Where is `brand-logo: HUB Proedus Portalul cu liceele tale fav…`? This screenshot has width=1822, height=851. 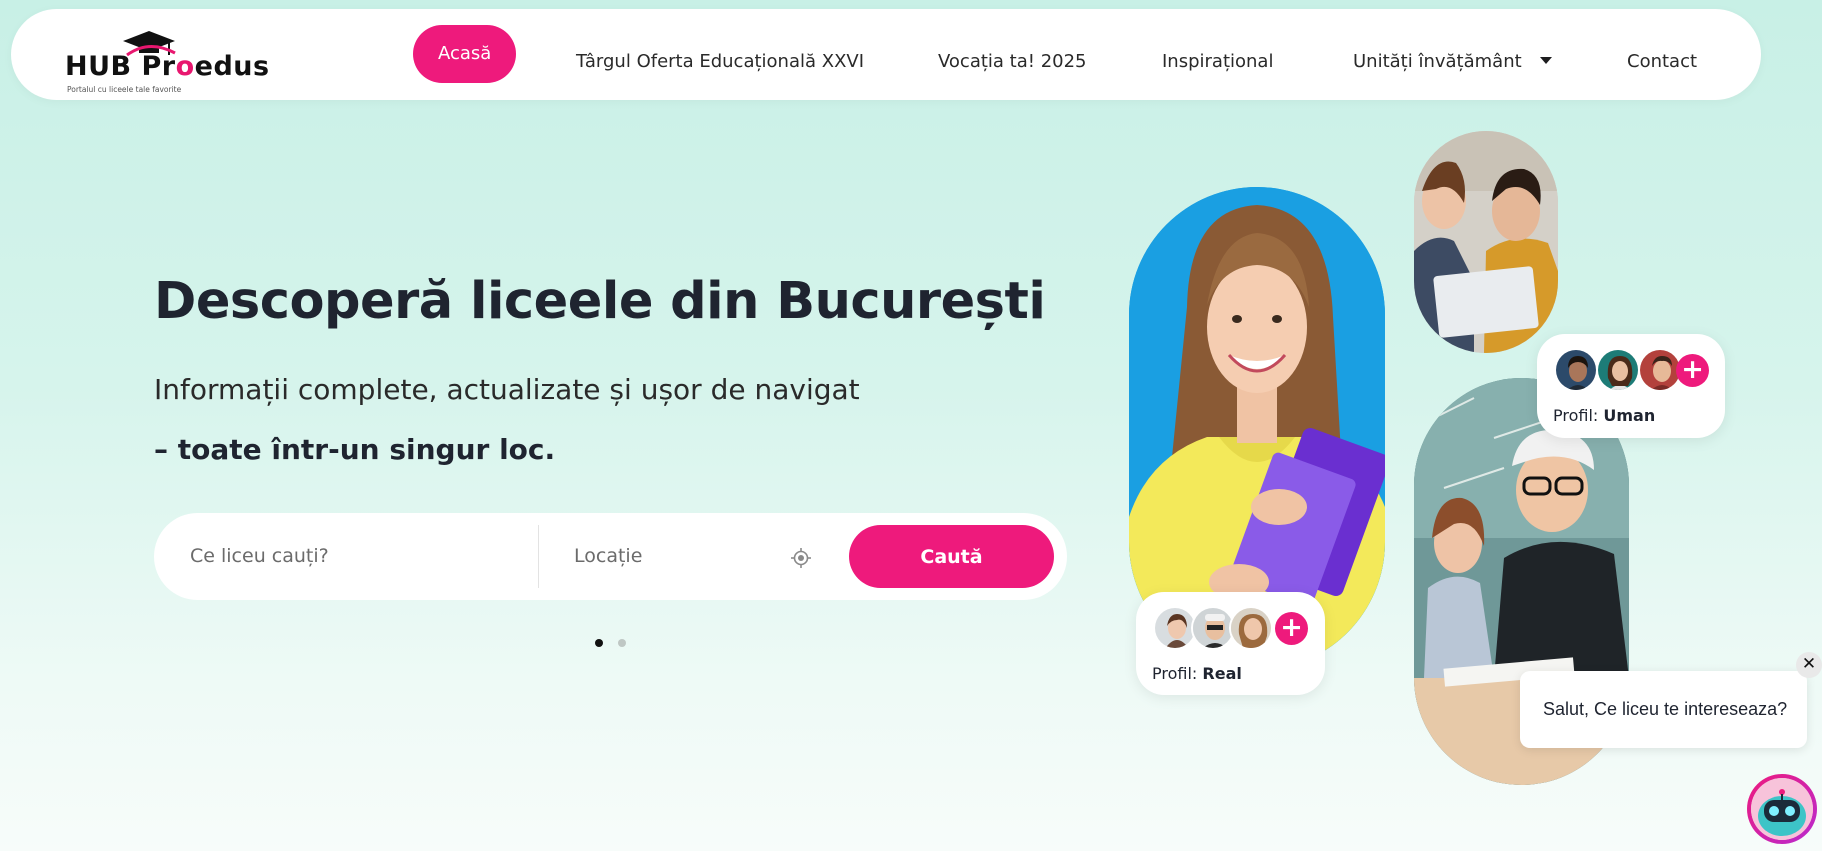 brand-logo: HUB Proedus Portalul cu liceele tale fav… is located at coordinates (165, 57).